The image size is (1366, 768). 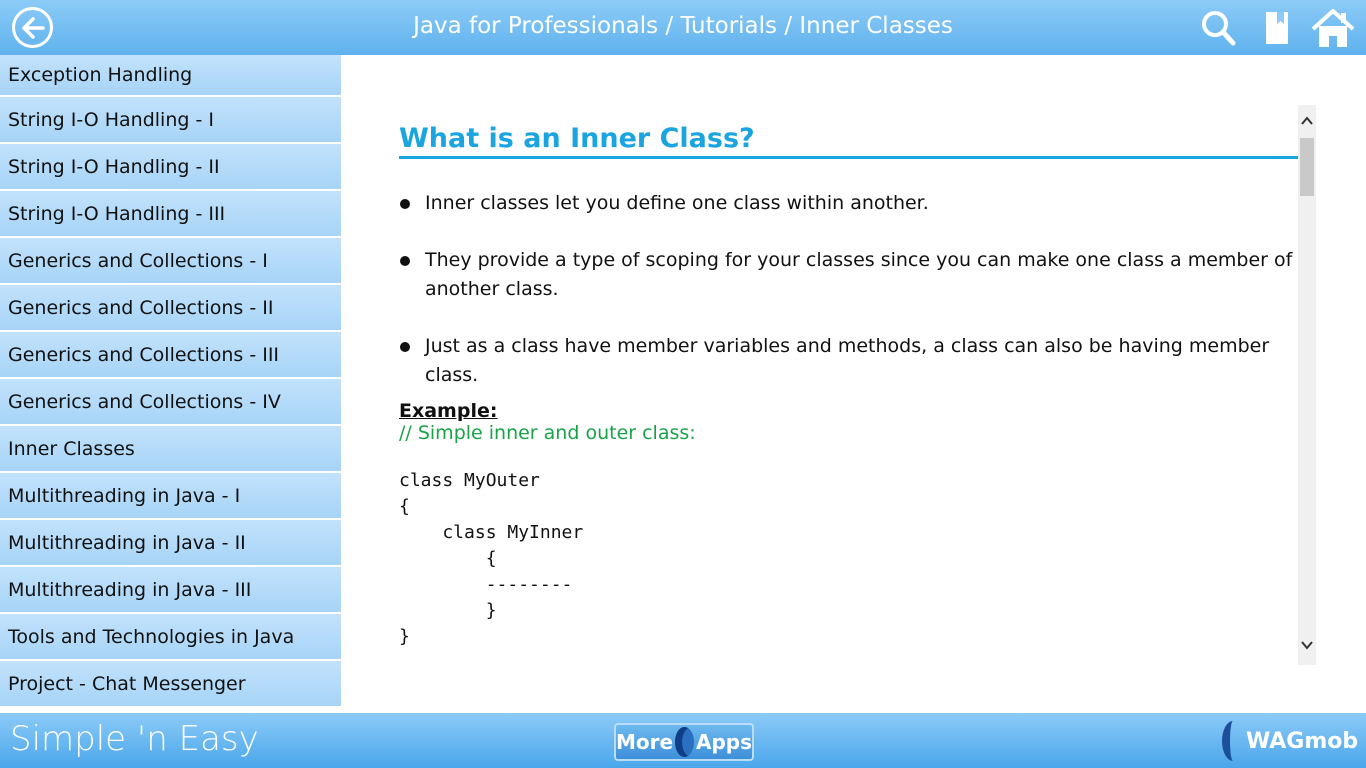 I want to click on bottom-bar: Simple 'n Easy More Apps WAGmob, so click(x=683, y=740).